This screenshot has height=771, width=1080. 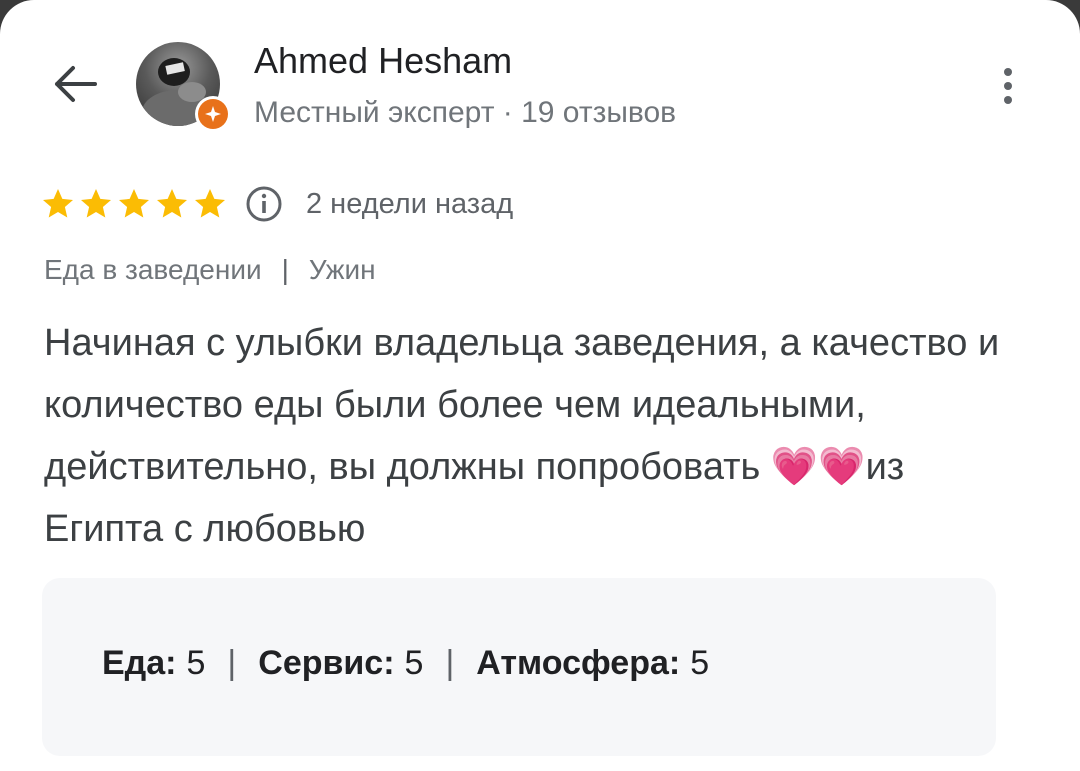 I want to click on more-options-button, so click(x=1008, y=86).